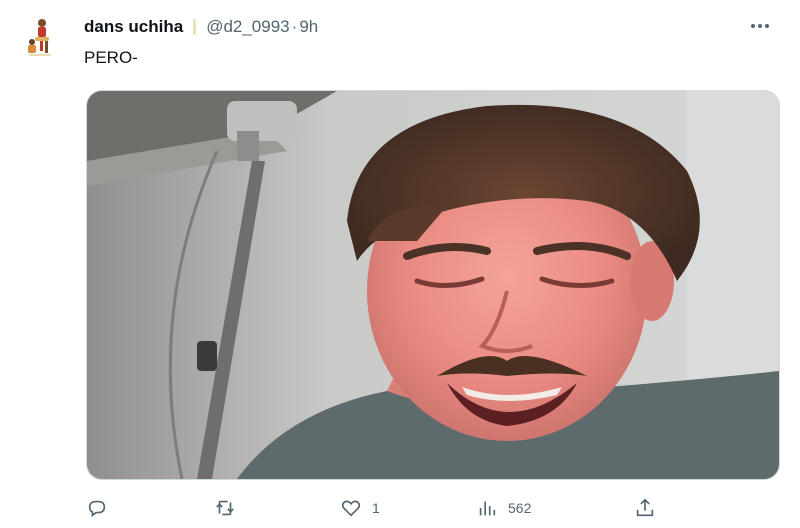  I want to click on more-options-button, so click(760, 26).